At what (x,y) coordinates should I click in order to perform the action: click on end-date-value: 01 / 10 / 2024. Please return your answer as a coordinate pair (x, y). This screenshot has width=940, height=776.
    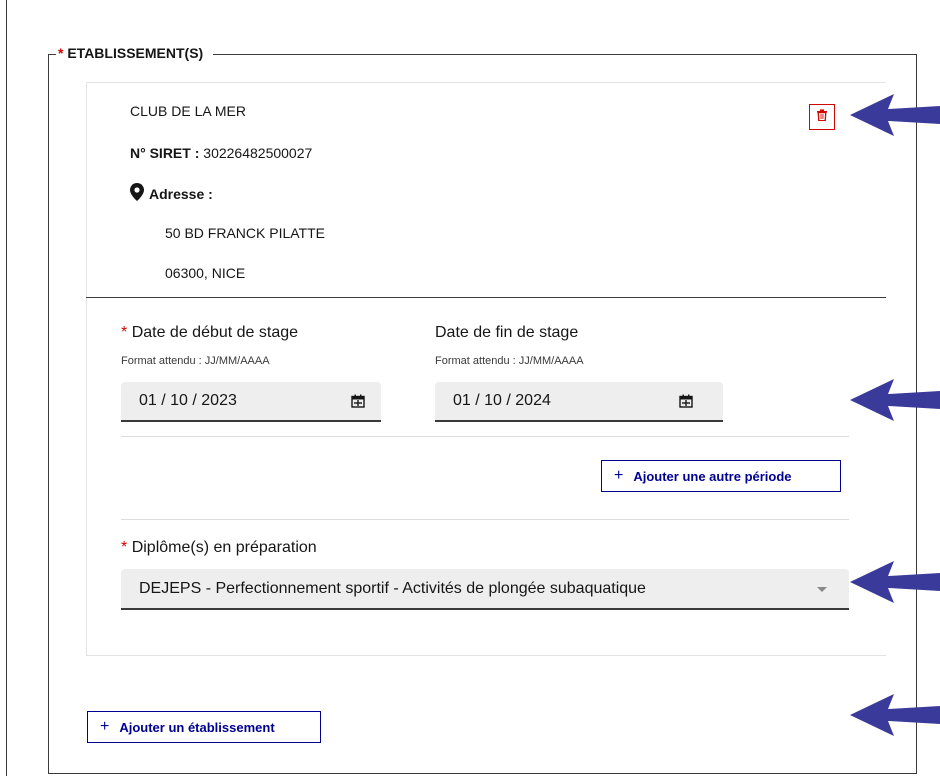
    Looking at the image, I should click on (502, 400).